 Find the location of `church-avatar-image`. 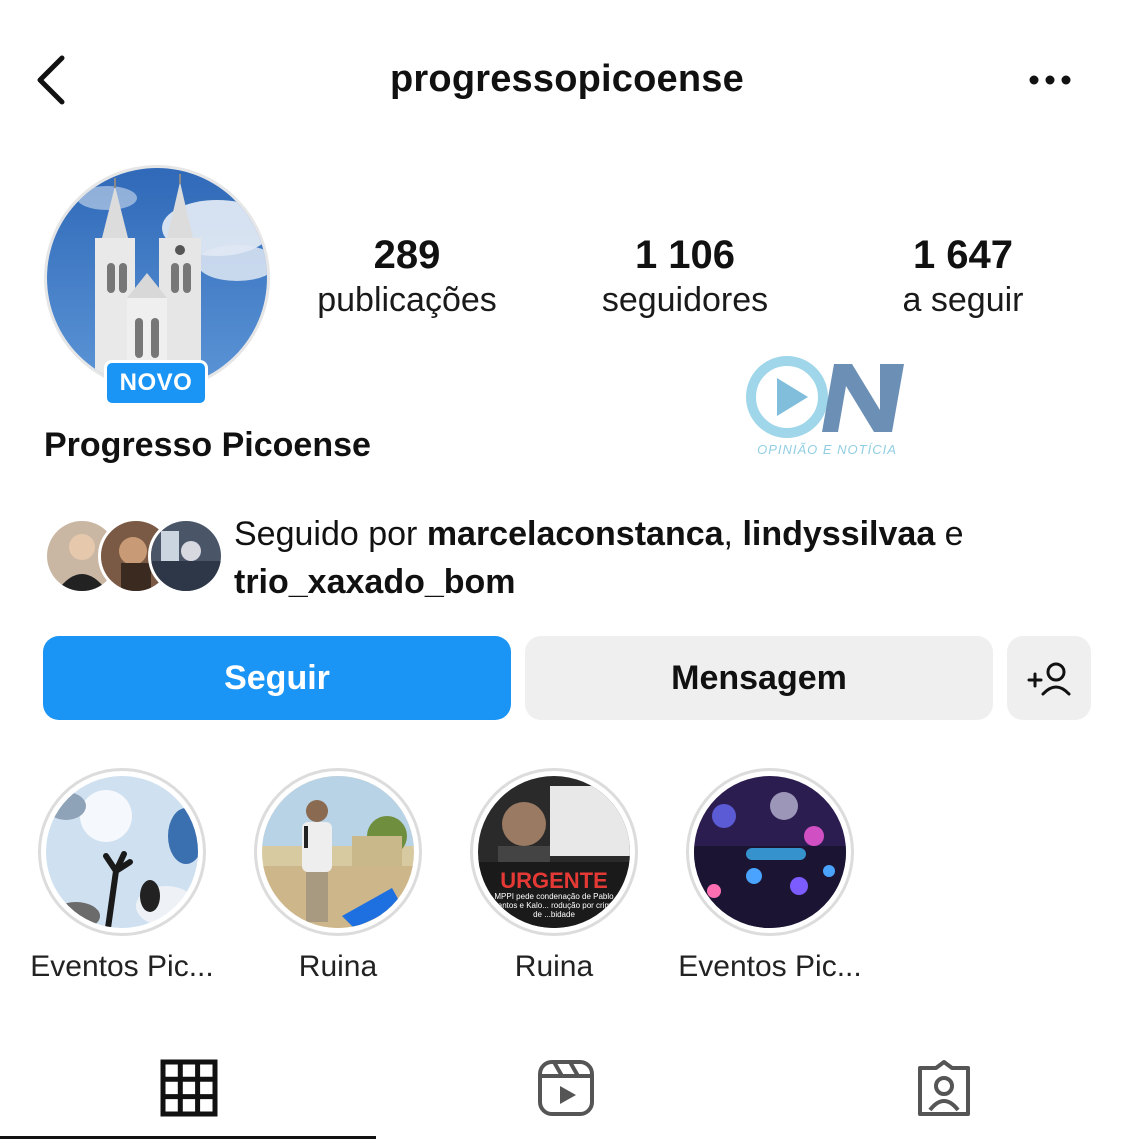

church-avatar-image is located at coordinates (157, 278).